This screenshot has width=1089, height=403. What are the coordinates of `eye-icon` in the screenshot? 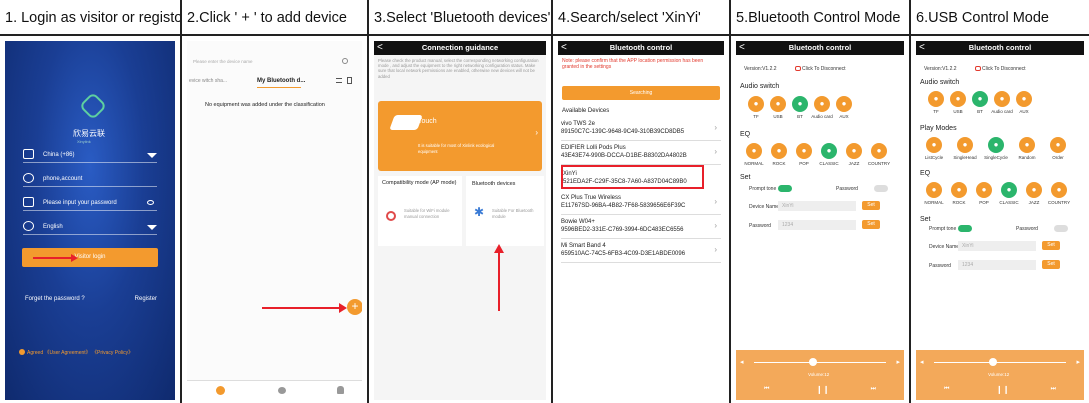 It's located at (150, 202).